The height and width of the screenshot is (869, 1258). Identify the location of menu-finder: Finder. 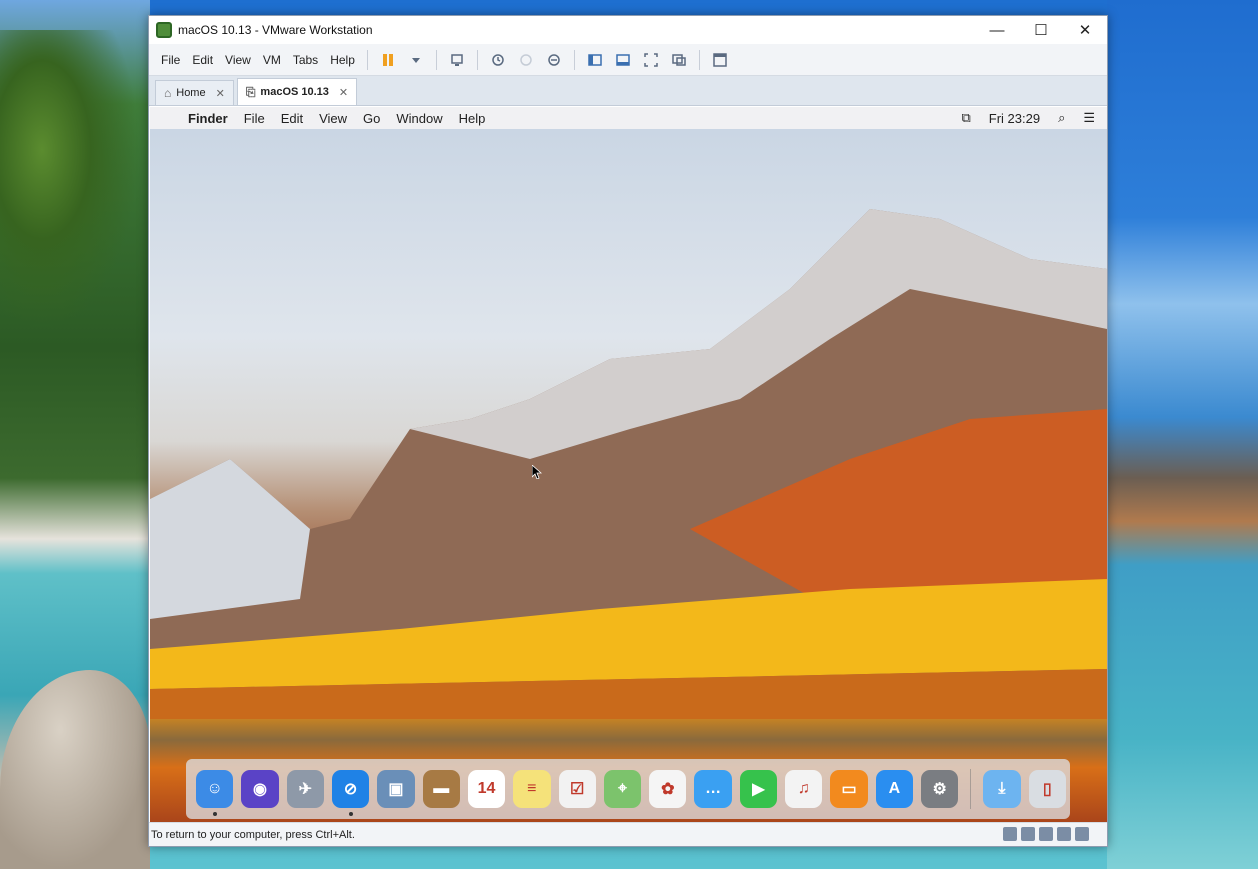
(208, 118).